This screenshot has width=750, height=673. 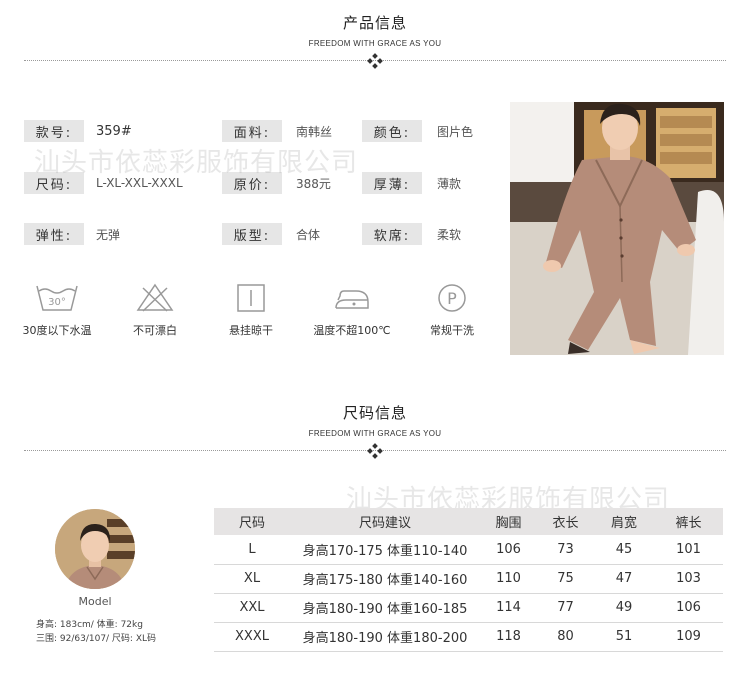 What do you see at coordinates (455, 131) in the screenshot?
I see `spec-value-color: 图片色` at bounding box center [455, 131].